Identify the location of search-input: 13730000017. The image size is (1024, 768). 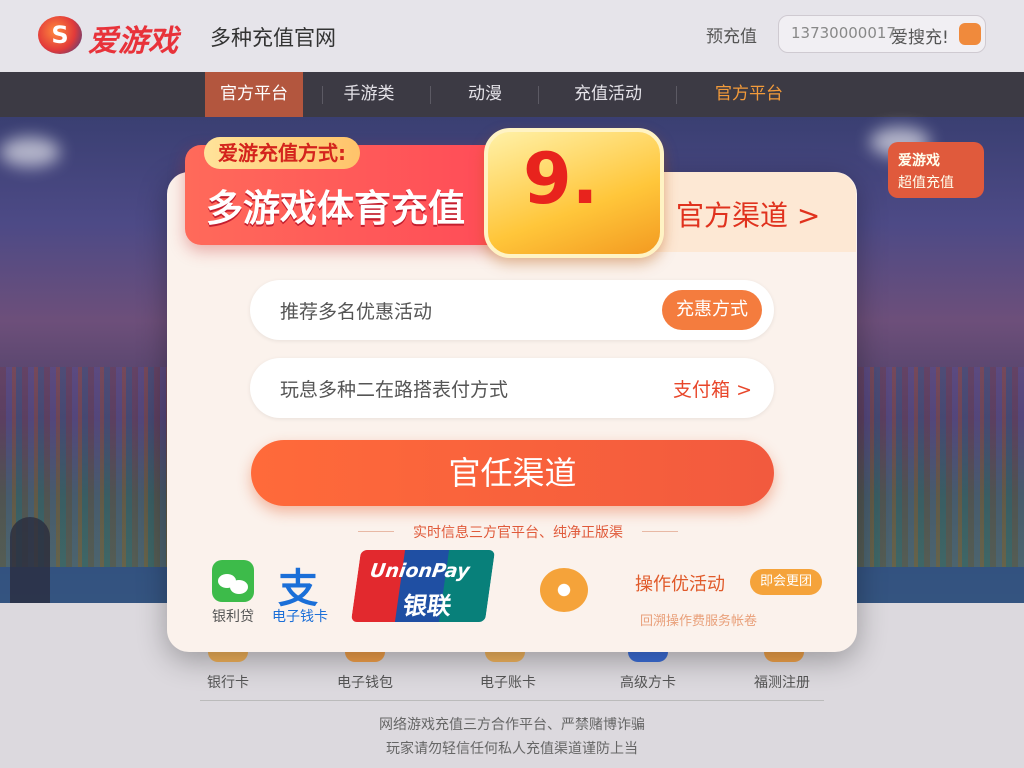
(843, 33).